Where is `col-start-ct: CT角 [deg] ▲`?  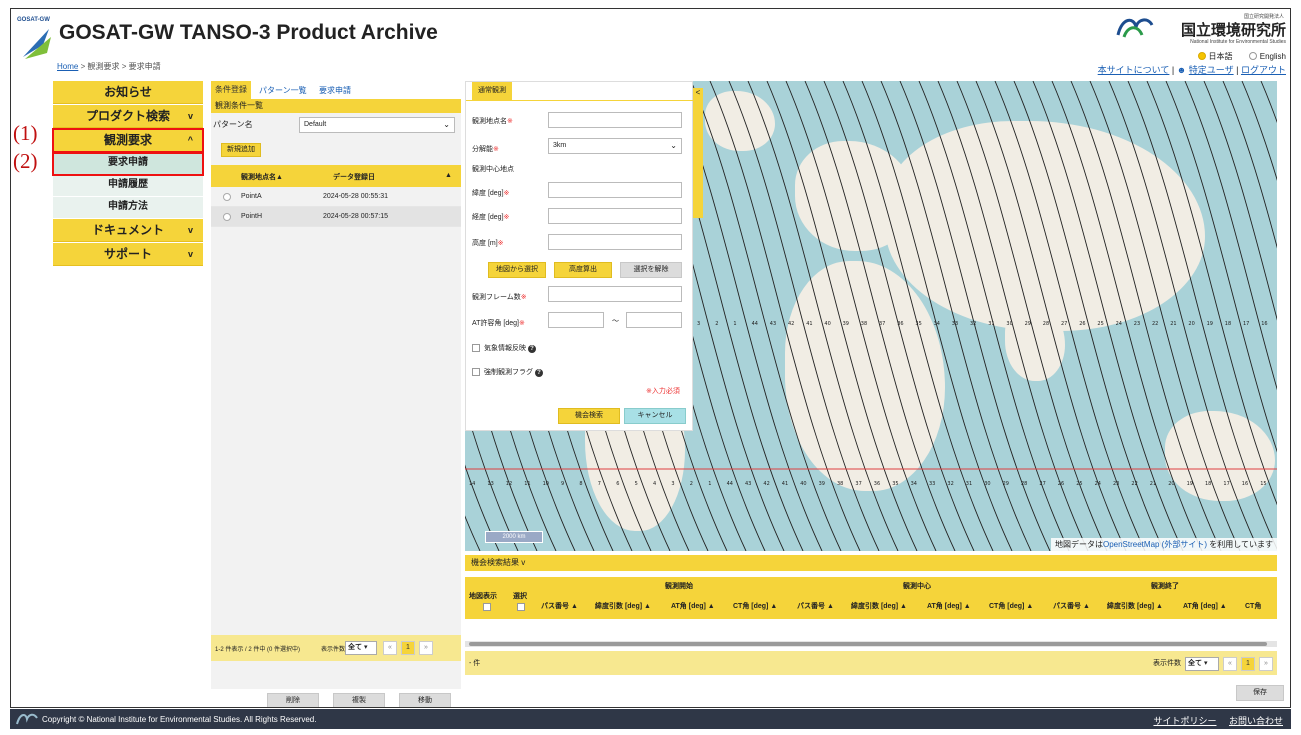
col-start-ct: CT角 [deg] ▲ is located at coordinates (755, 606).